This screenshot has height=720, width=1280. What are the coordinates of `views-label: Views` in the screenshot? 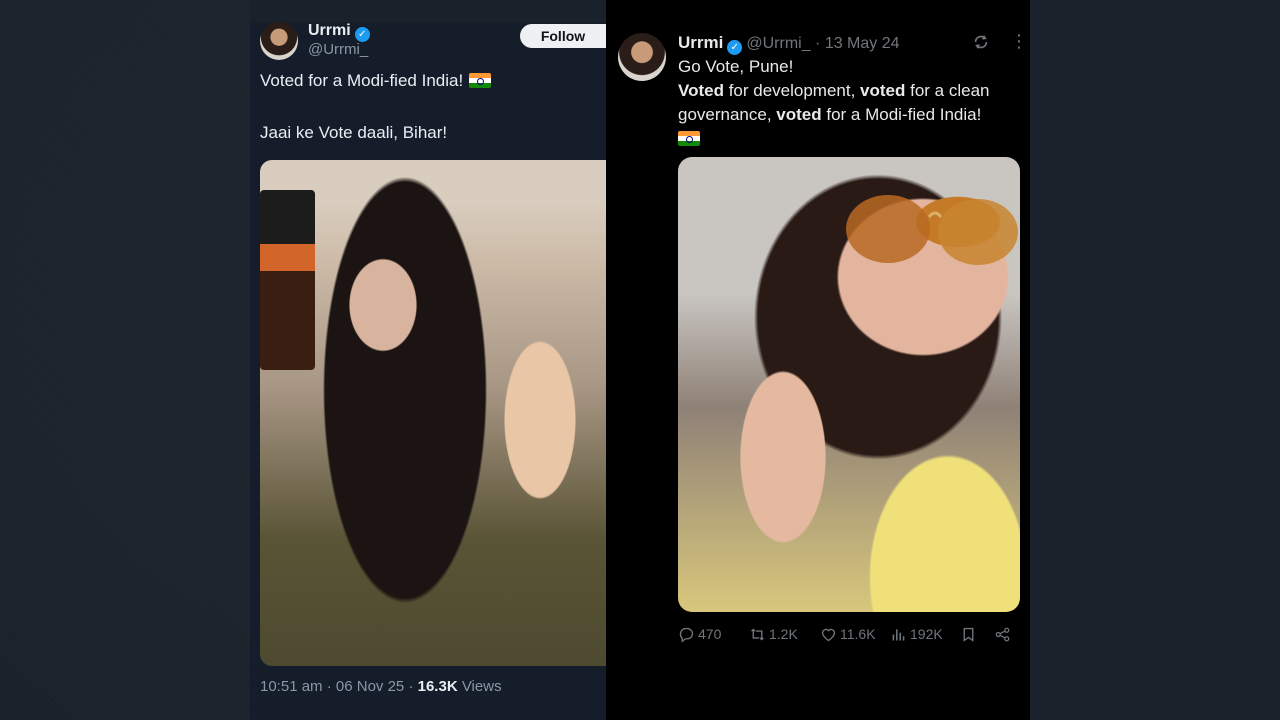 It's located at (481, 686).